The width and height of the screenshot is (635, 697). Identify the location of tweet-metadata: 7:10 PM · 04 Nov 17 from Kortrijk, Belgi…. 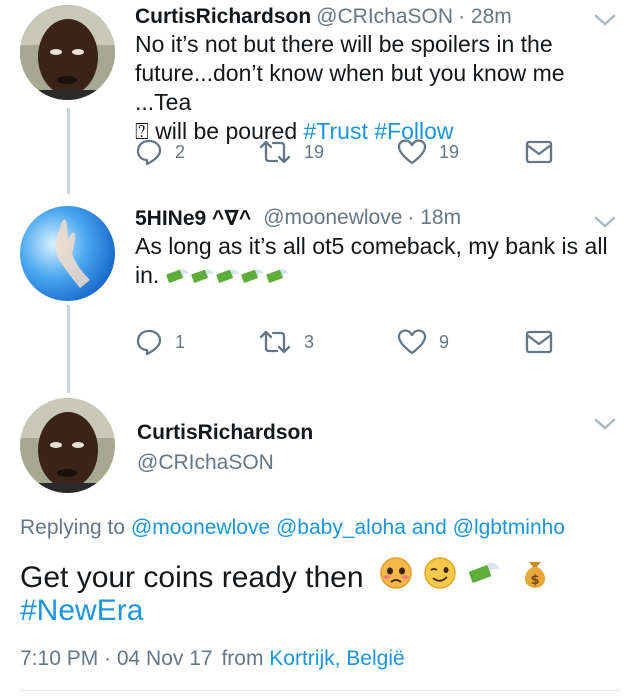
(212, 659).